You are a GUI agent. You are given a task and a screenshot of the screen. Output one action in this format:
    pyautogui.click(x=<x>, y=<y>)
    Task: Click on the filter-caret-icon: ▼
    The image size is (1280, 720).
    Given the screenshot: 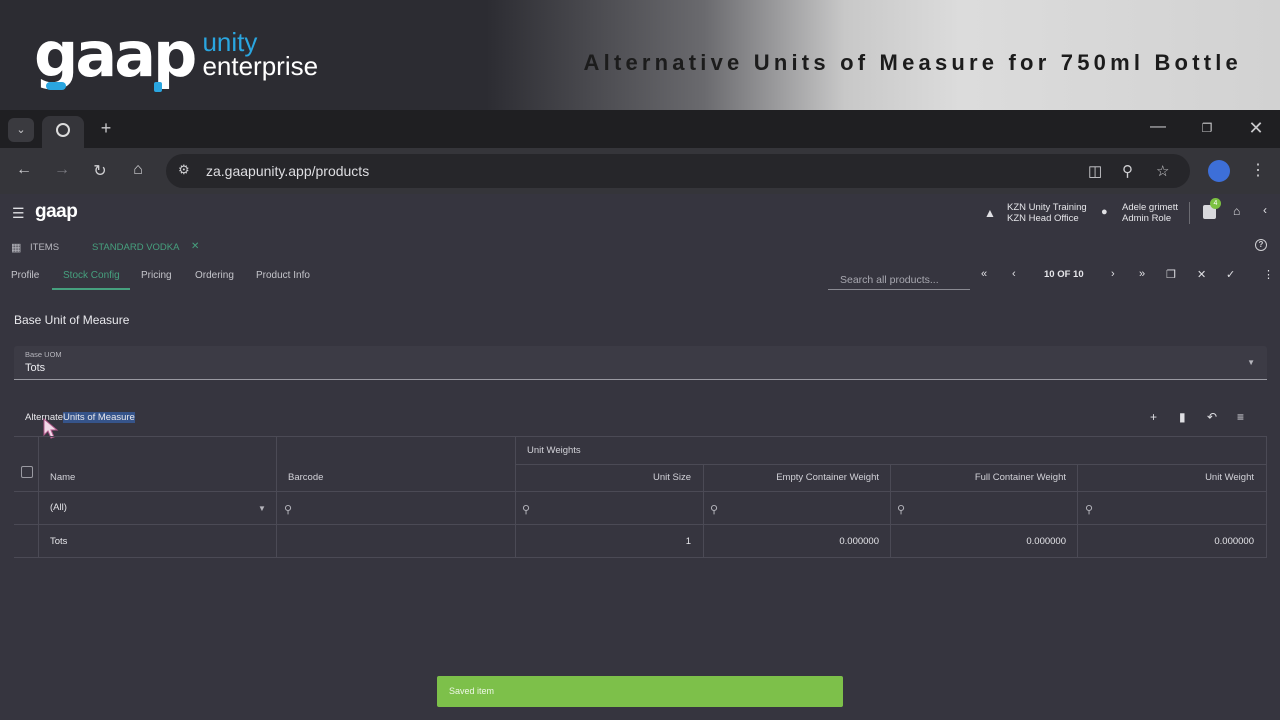 What is the action you would take?
    pyautogui.click(x=262, y=508)
    